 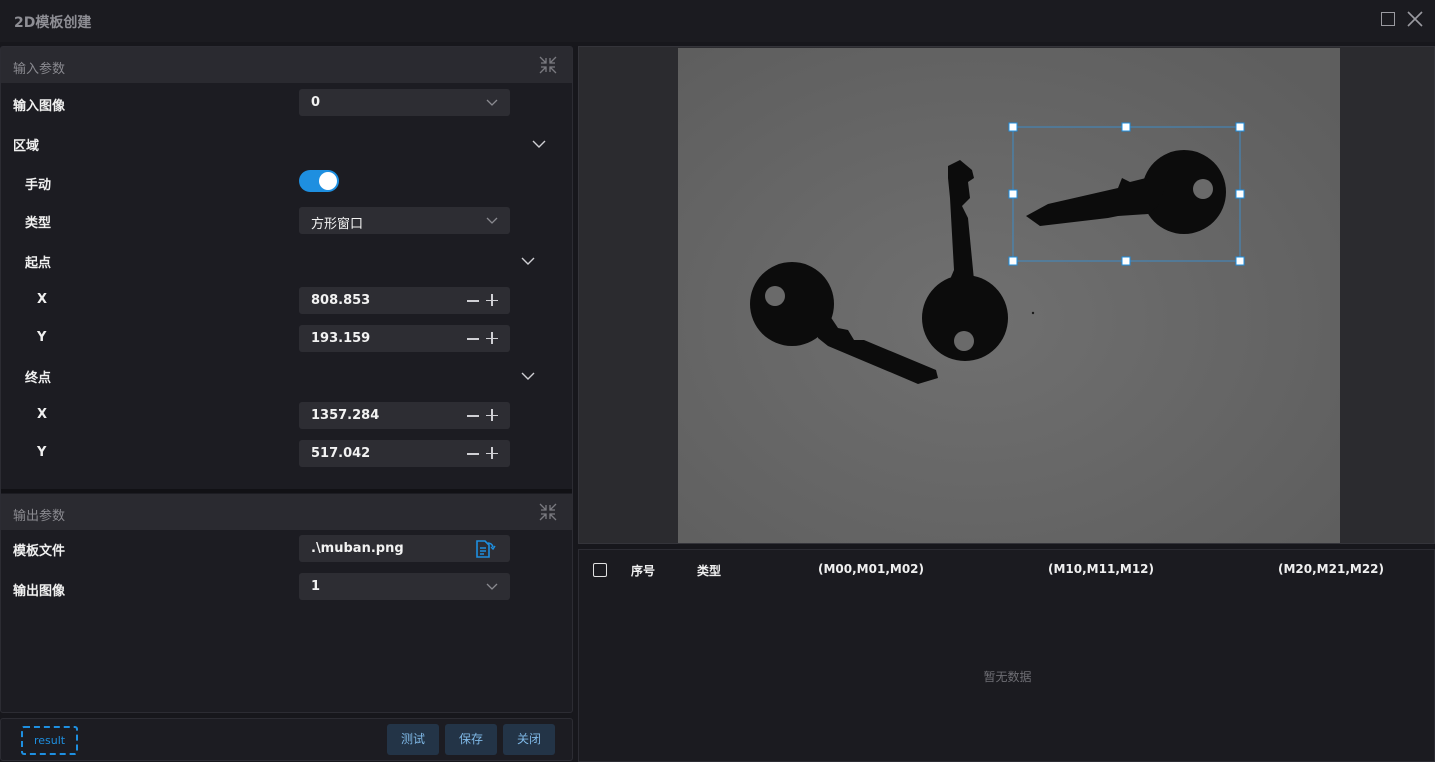 What do you see at coordinates (341, 300) in the screenshot?
I see `start-x-value: 808.853` at bounding box center [341, 300].